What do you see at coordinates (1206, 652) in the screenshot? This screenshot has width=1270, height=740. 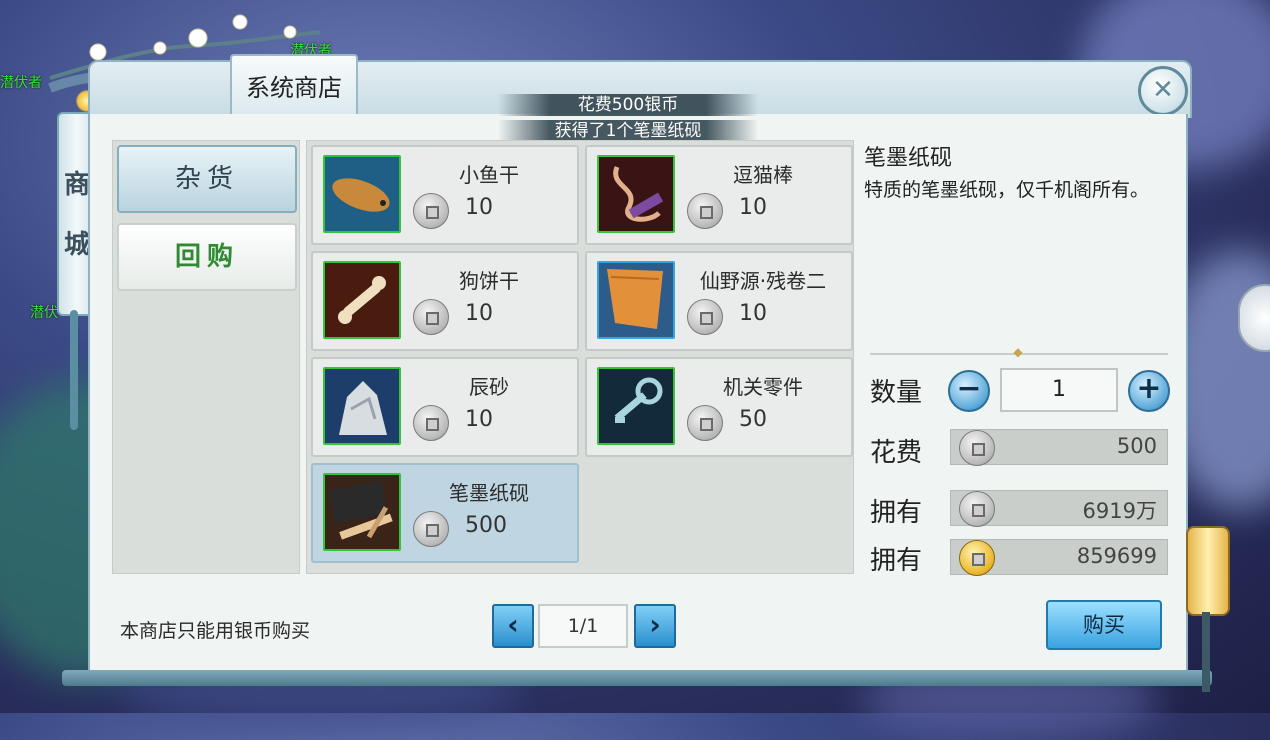 I see `lantern-pole` at bounding box center [1206, 652].